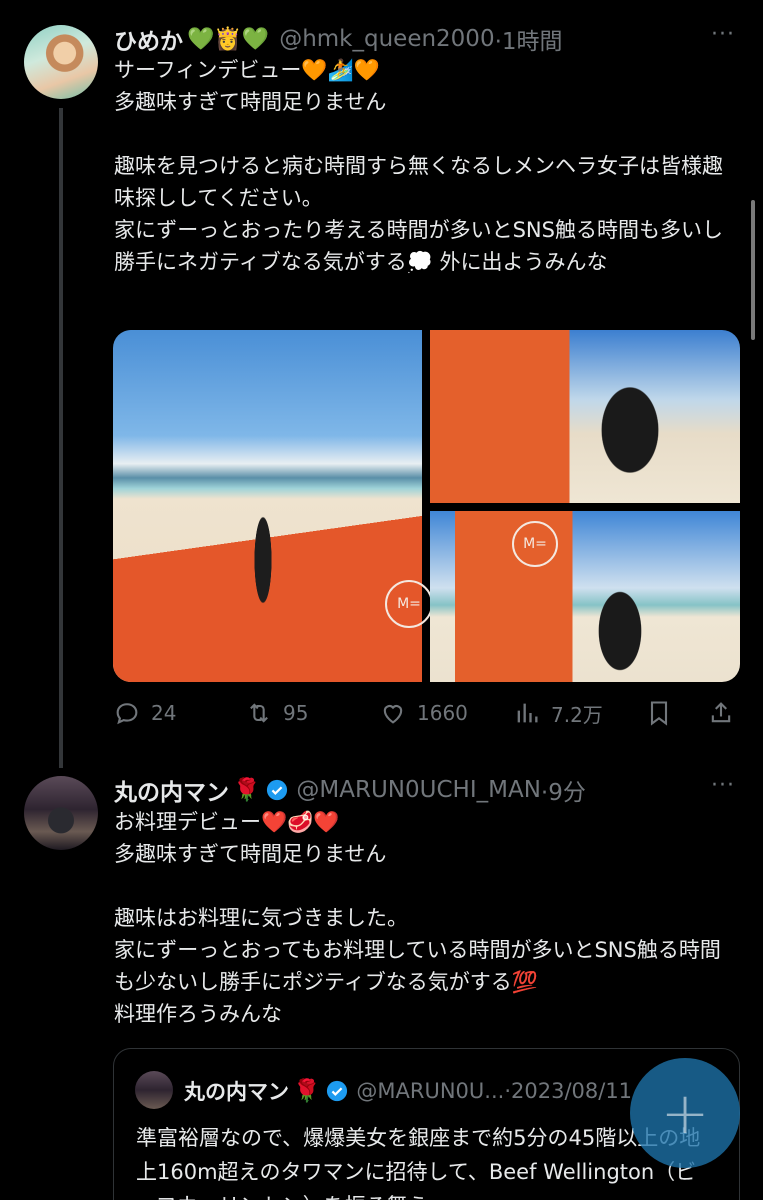 This screenshot has width=763, height=1200. What do you see at coordinates (247, 790) in the screenshot?
I see `tweet2-name-emoji: 🌹` at bounding box center [247, 790].